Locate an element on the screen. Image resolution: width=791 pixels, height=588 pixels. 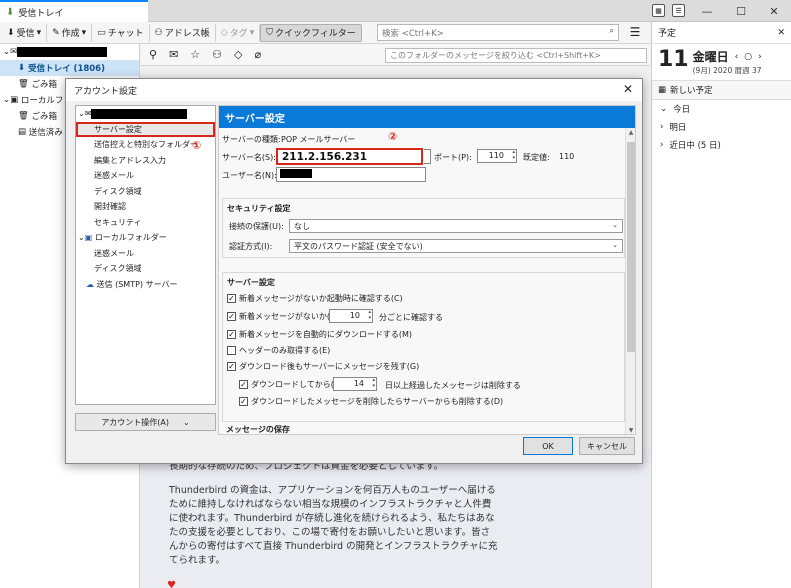
account-row: ⌄ ✉ is located at coordinates (69, 52).